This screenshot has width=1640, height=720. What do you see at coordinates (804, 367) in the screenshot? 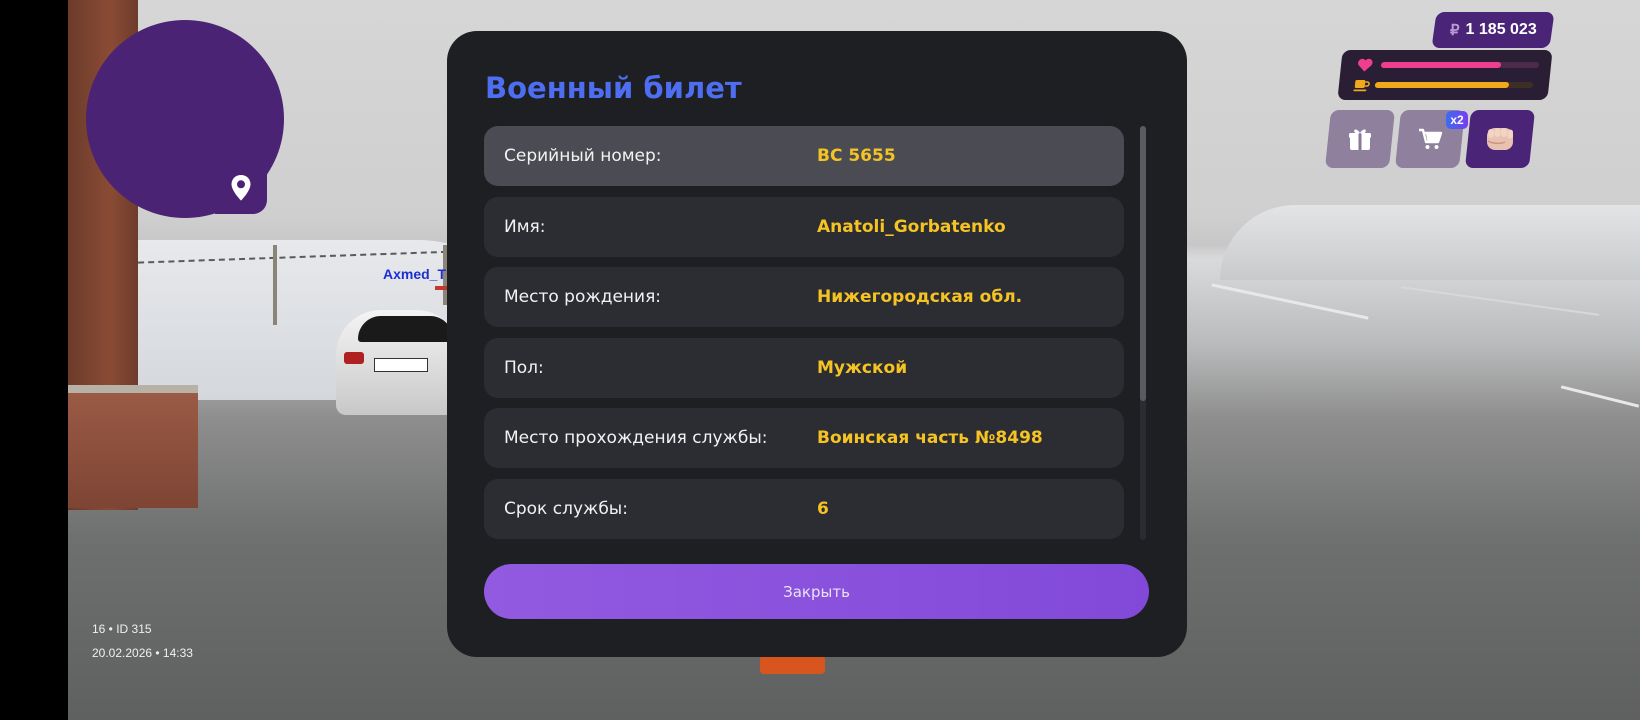
I see `info-row-gender: Пол: Мужской` at bounding box center [804, 367].